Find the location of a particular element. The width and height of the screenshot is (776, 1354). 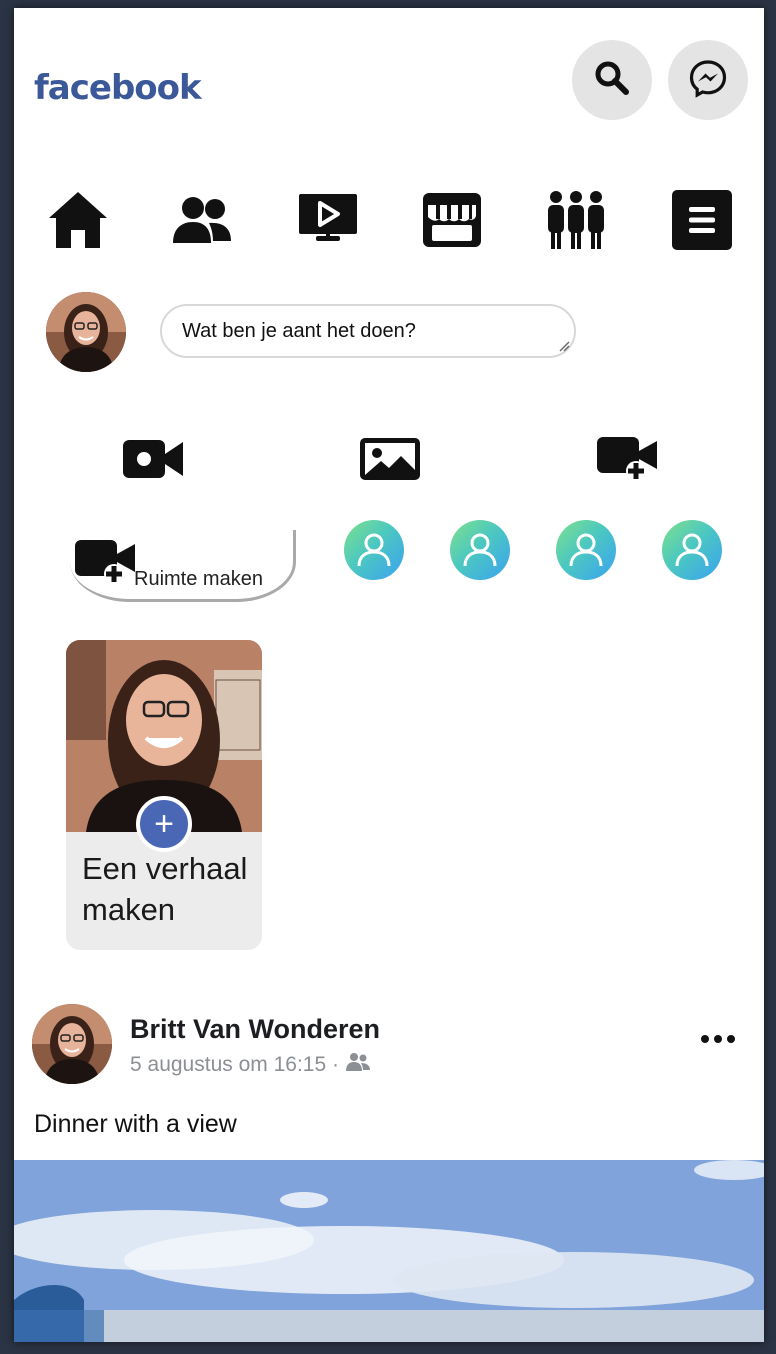

nav-marketplace is located at coordinates (452, 222).